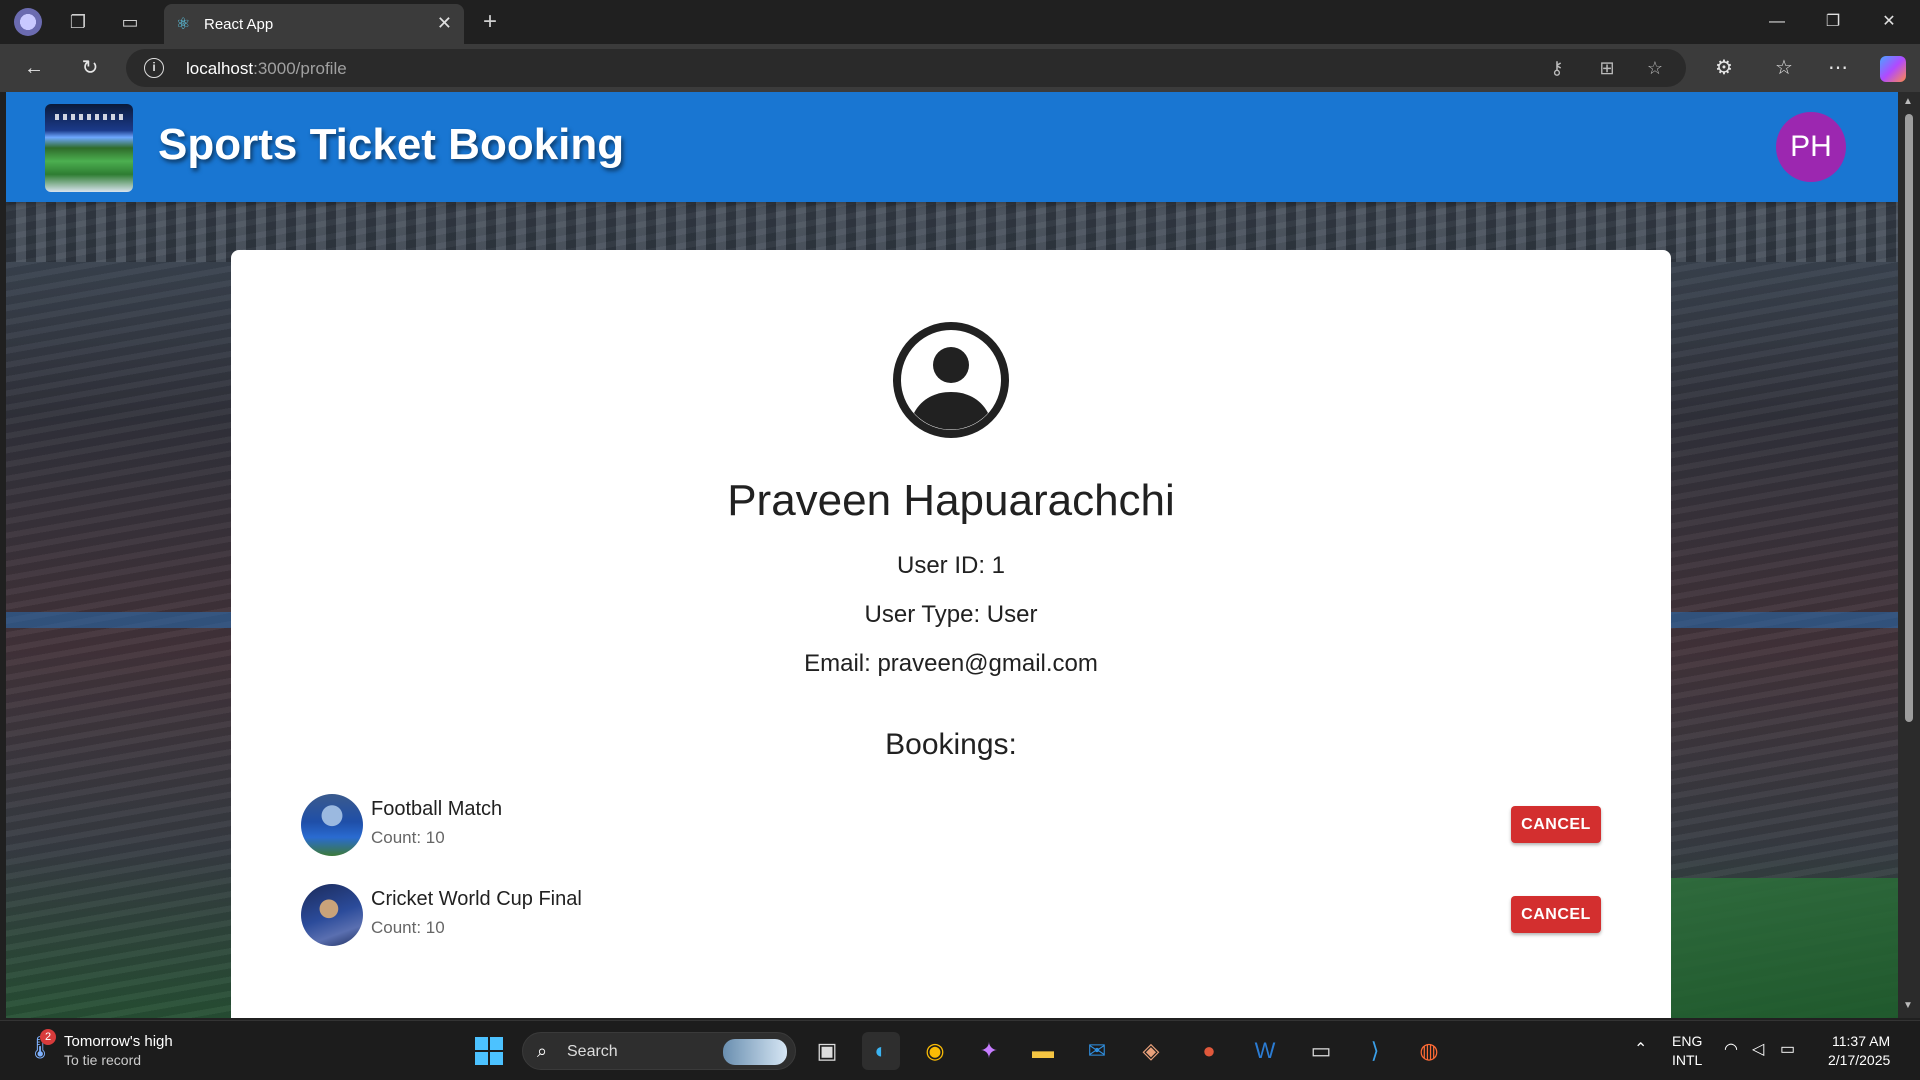 This screenshot has height=1080, width=1920. Describe the element at coordinates (1375, 1051) in the screenshot. I see `vscode-icon: ⟩` at that location.